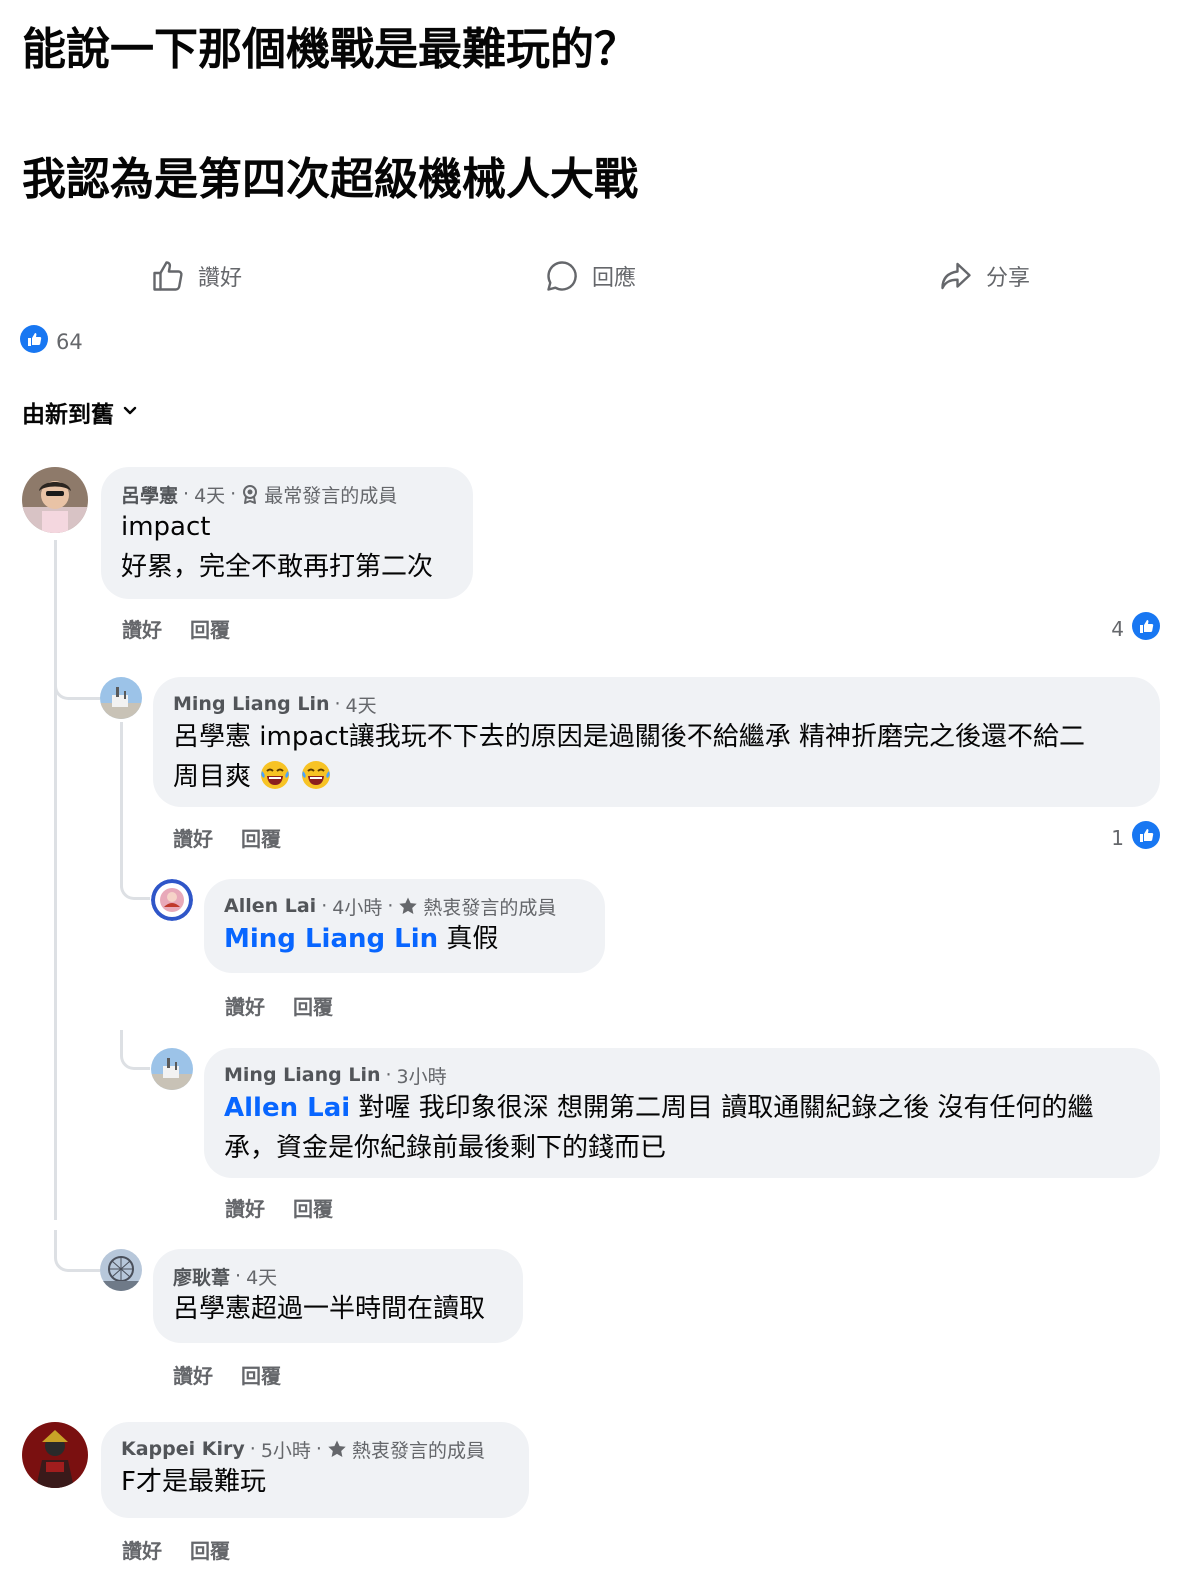 Image resolution: width=1200 pixels, height=1592 pixels. Describe the element at coordinates (277, 567) in the screenshot. I see `comment-text-line: 好累，完全不敢再打第二次` at that location.